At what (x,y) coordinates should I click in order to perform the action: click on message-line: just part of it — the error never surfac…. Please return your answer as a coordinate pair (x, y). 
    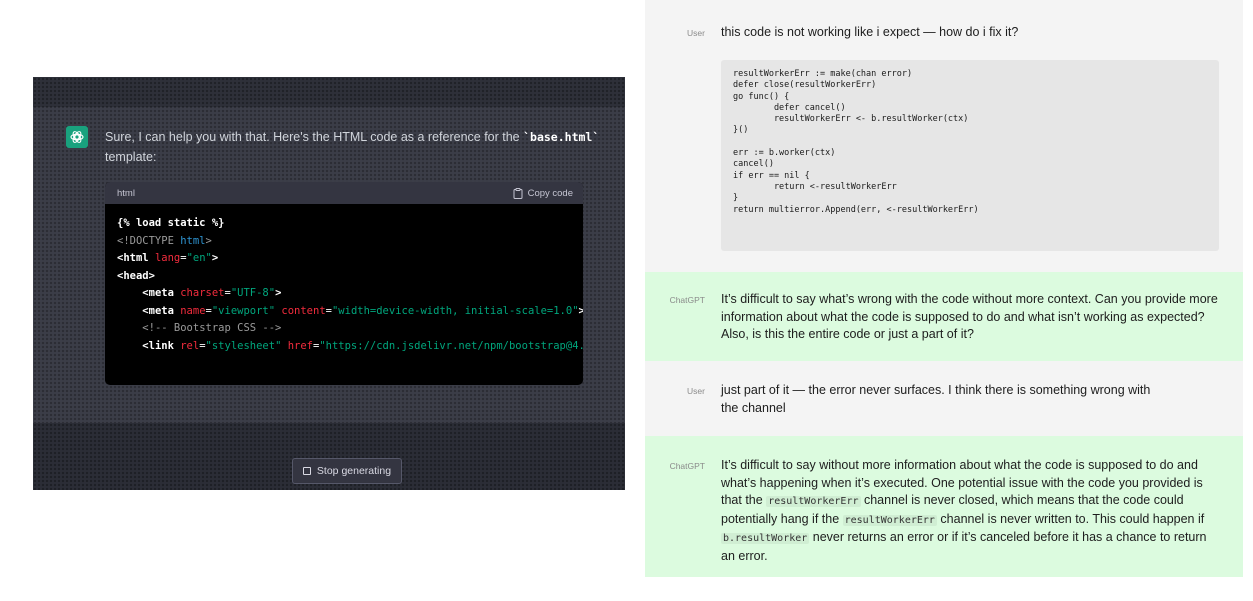
    Looking at the image, I should click on (936, 390).